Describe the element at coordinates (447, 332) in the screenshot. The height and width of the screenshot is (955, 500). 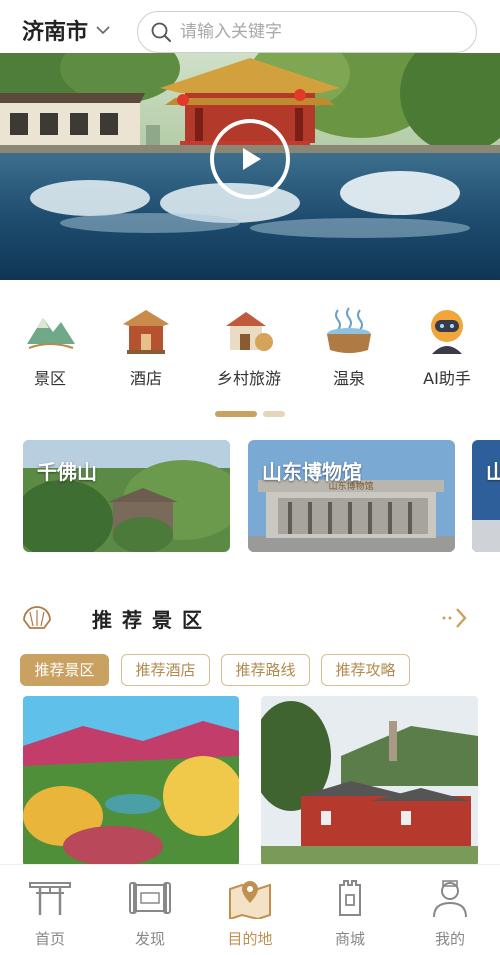
I see `robot-icon` at that location.